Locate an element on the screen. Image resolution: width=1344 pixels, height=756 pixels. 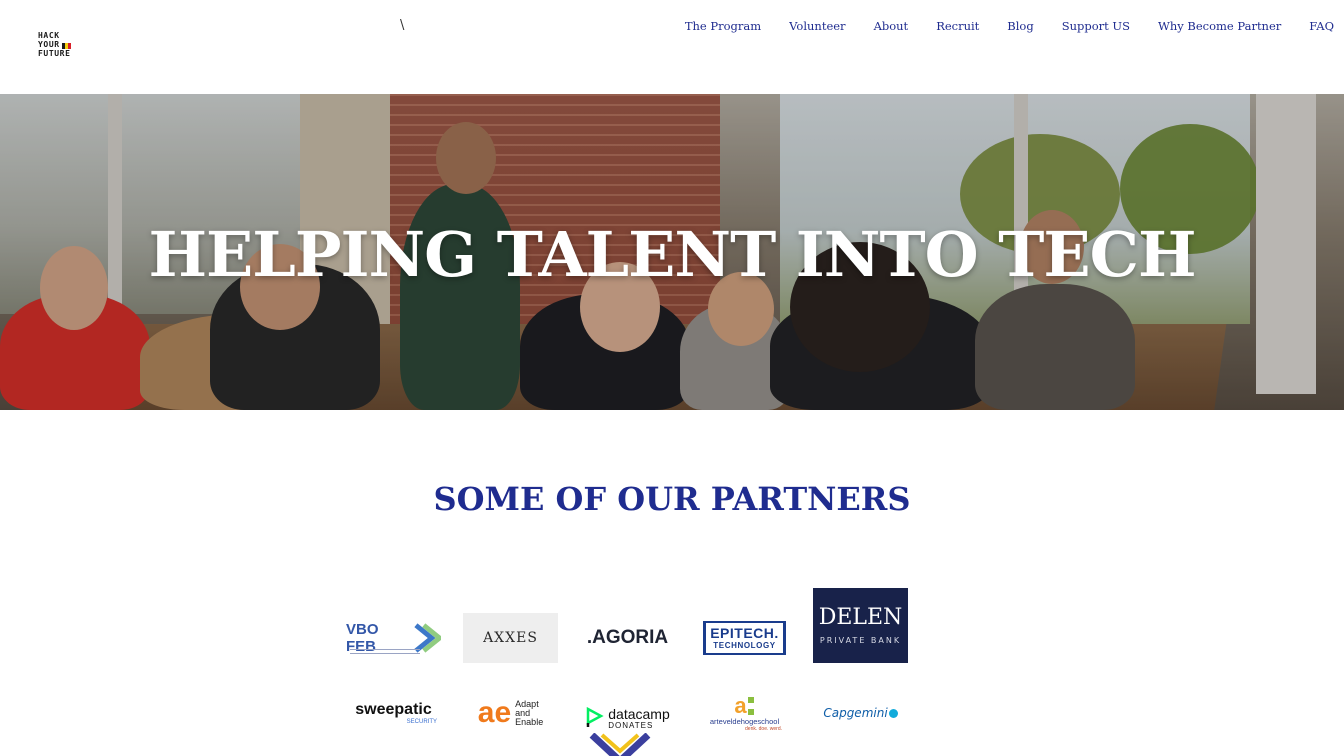
capgemini-text: Capgemini is located at coordinates (855, 713).